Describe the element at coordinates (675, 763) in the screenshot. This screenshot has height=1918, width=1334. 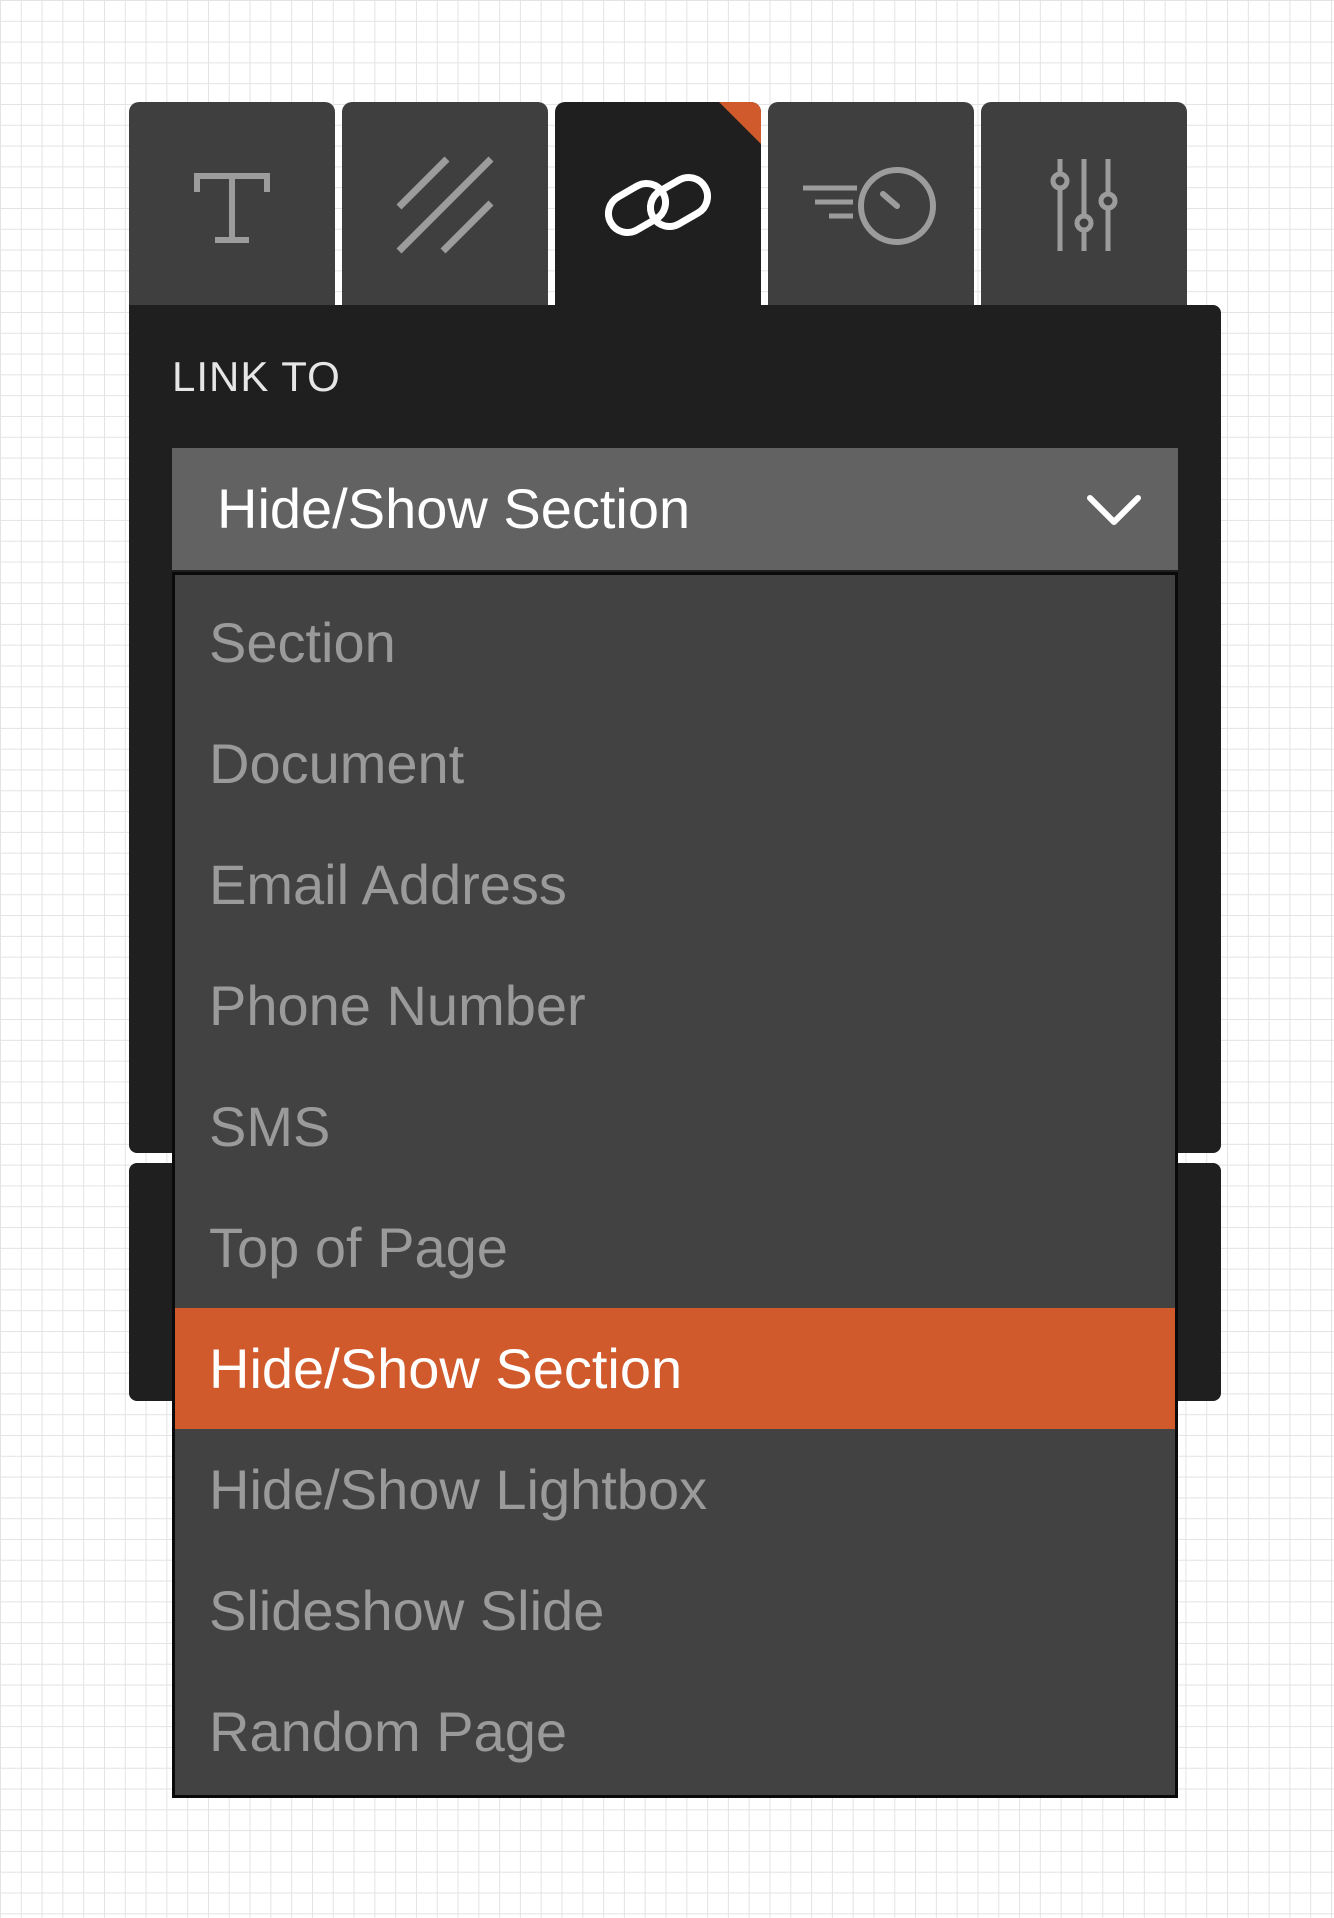
I see `dropdown-option-document: Document` at that location.